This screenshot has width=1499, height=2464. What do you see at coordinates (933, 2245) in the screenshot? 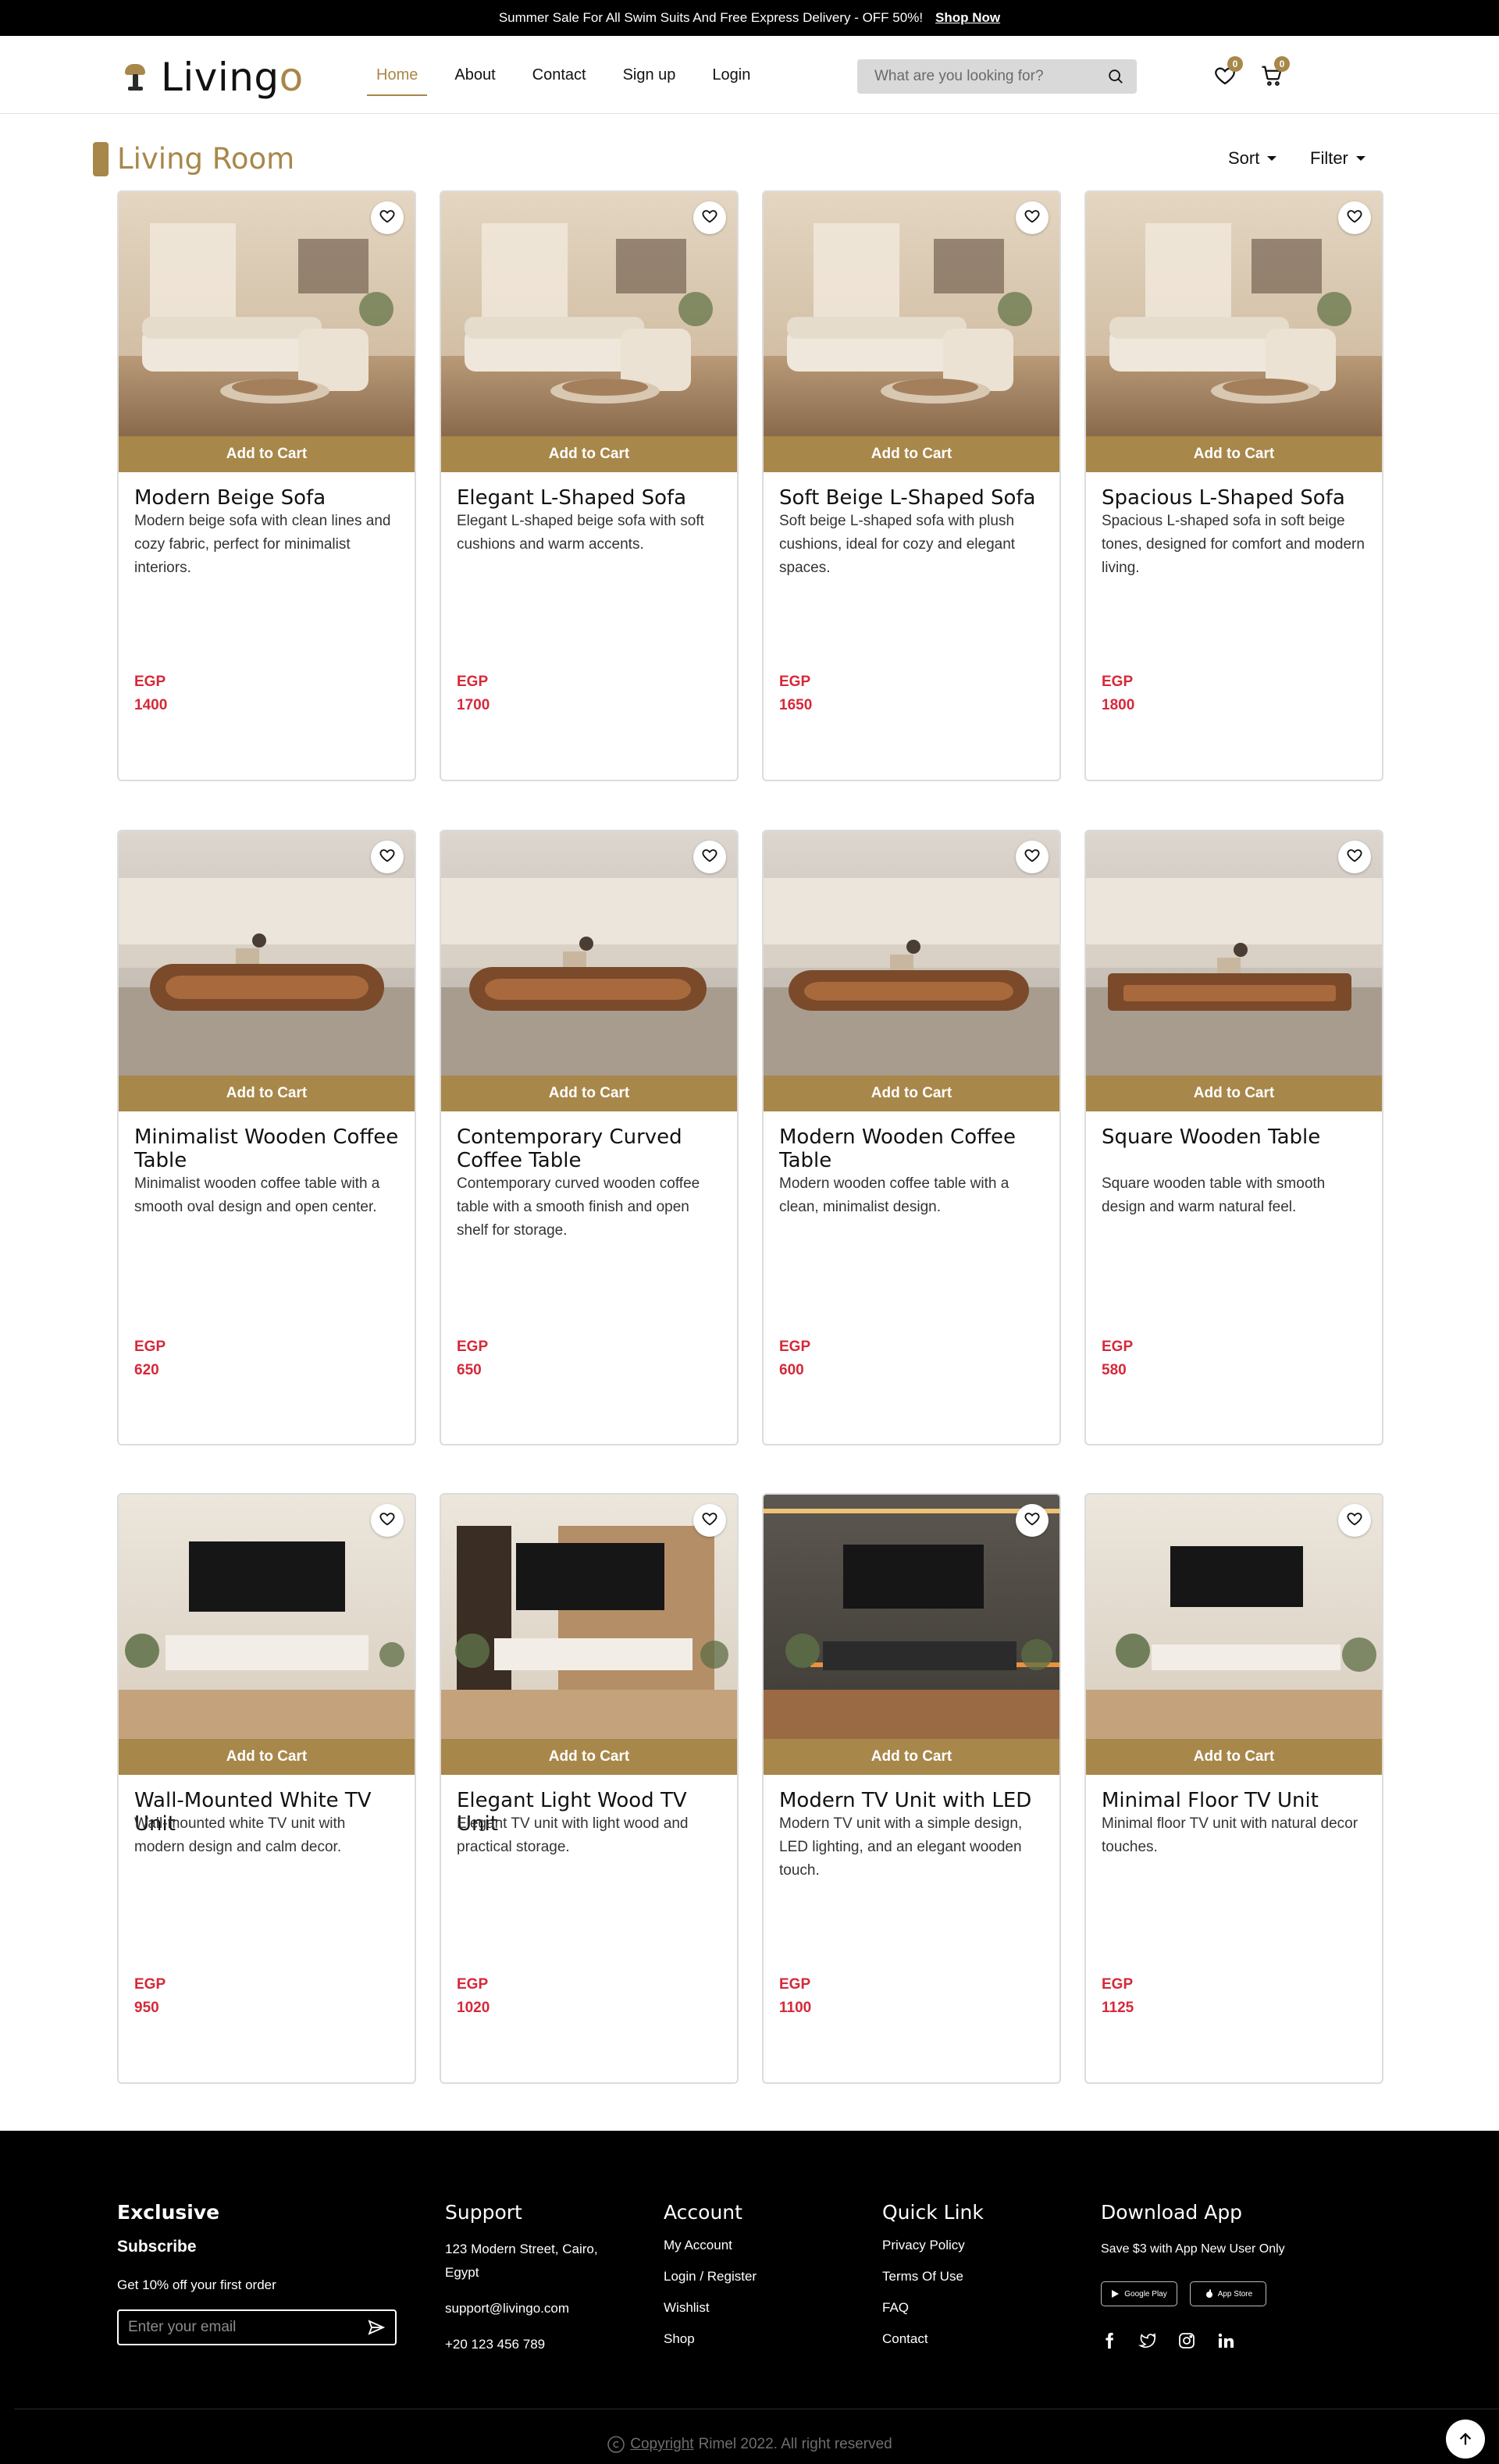
I see `privacy-policy-link: Privacy Policy` at bounding box center [933, 2245].